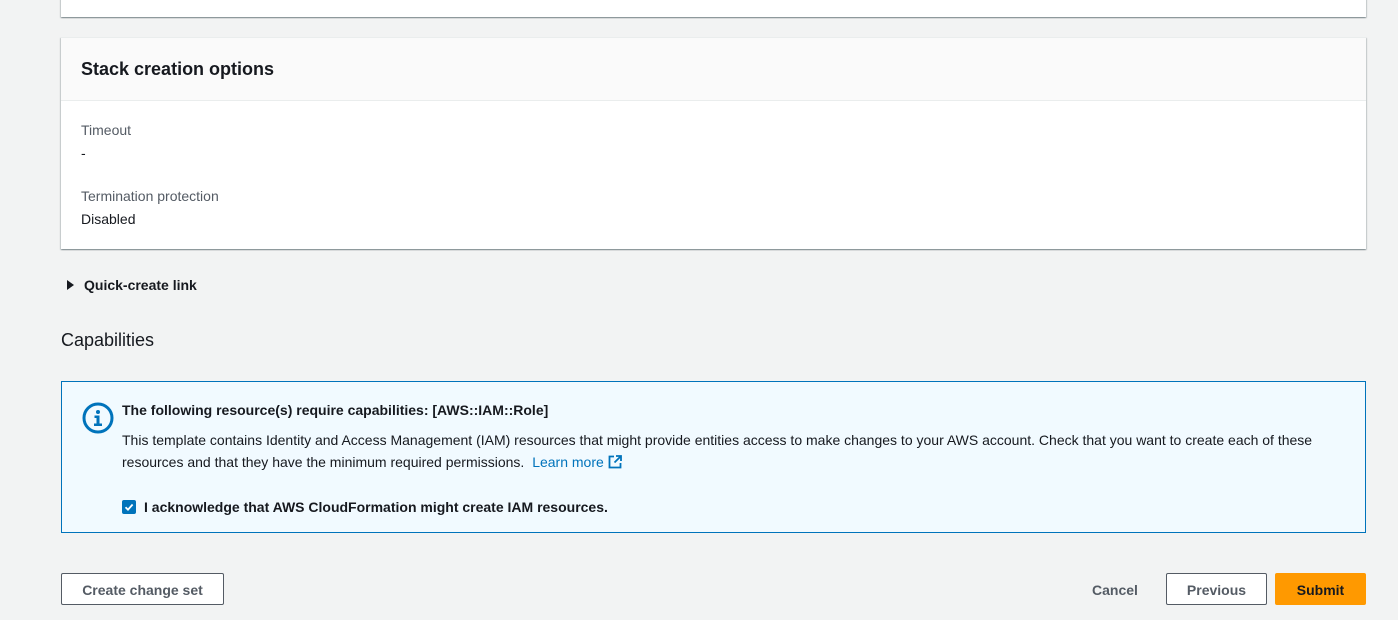 This screenshot has height=620, width=1398. I want to click on cancel-button: Cancel, so click(1115, 589).